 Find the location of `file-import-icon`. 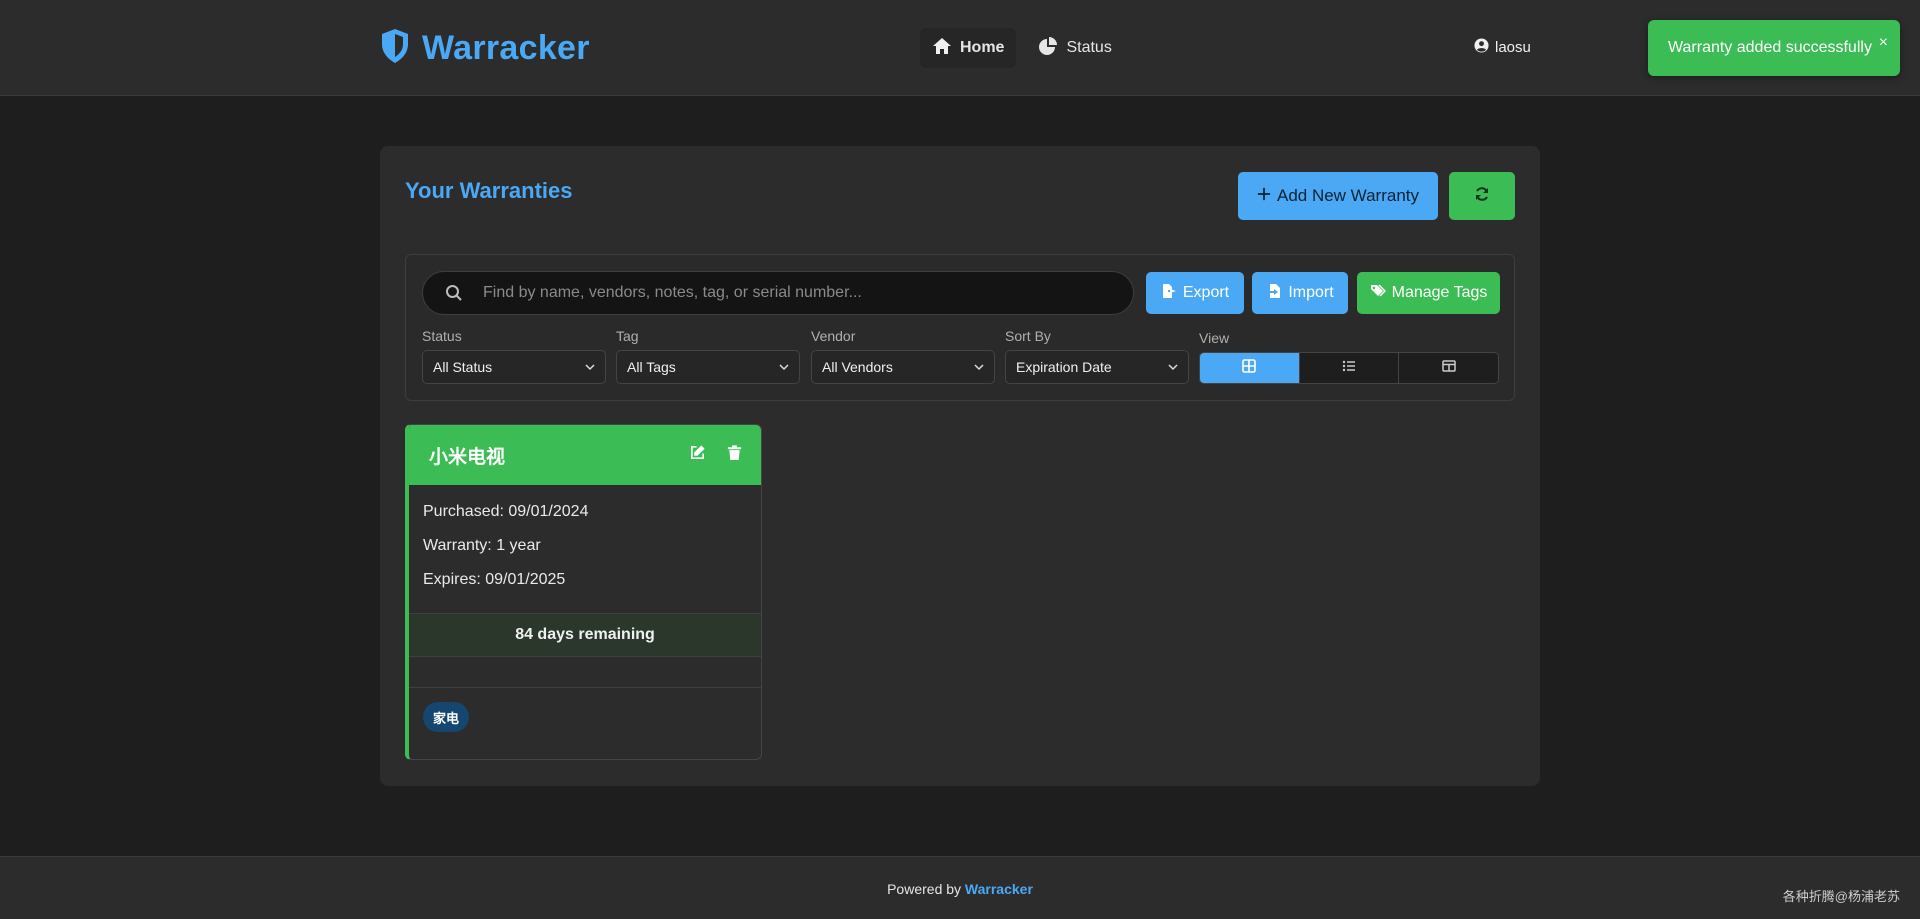

file-import-icon is located at coordinates (1274, 293).